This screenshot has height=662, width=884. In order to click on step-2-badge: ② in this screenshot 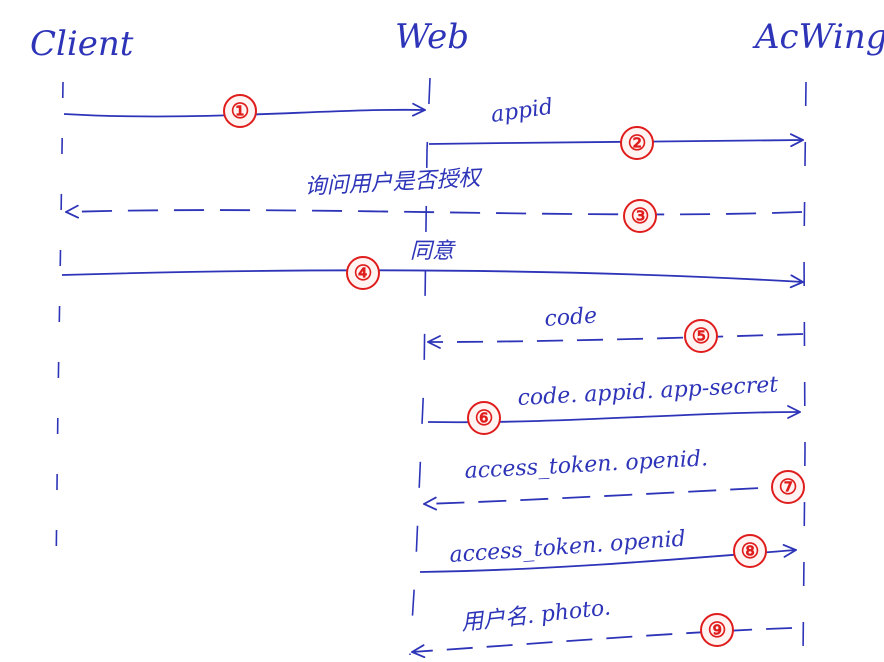, I will do `click(637, 143)`.